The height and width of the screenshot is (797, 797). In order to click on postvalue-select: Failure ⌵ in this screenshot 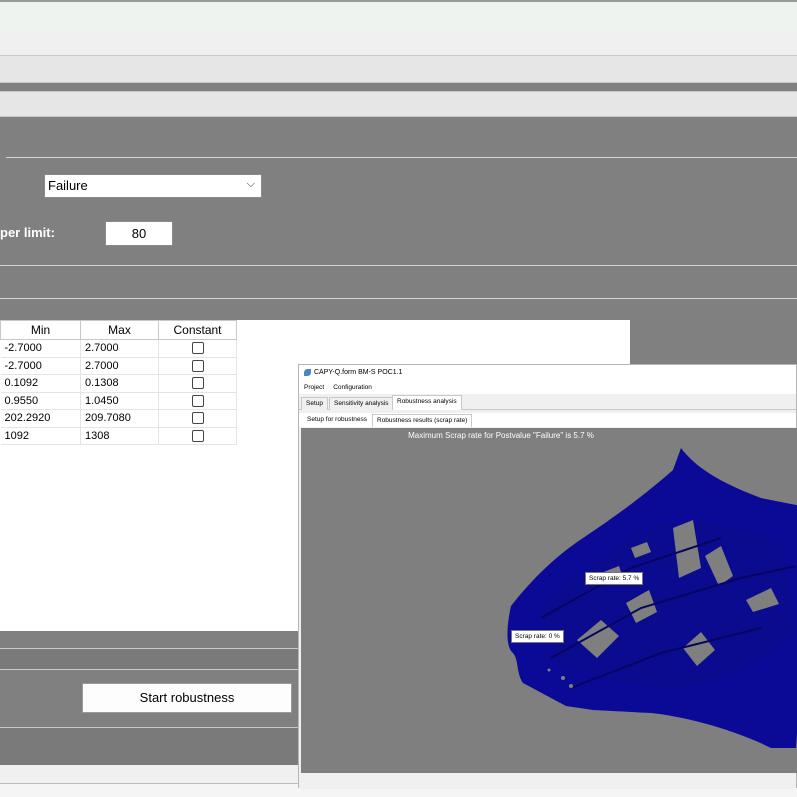, I will do `click(153, 186)`.